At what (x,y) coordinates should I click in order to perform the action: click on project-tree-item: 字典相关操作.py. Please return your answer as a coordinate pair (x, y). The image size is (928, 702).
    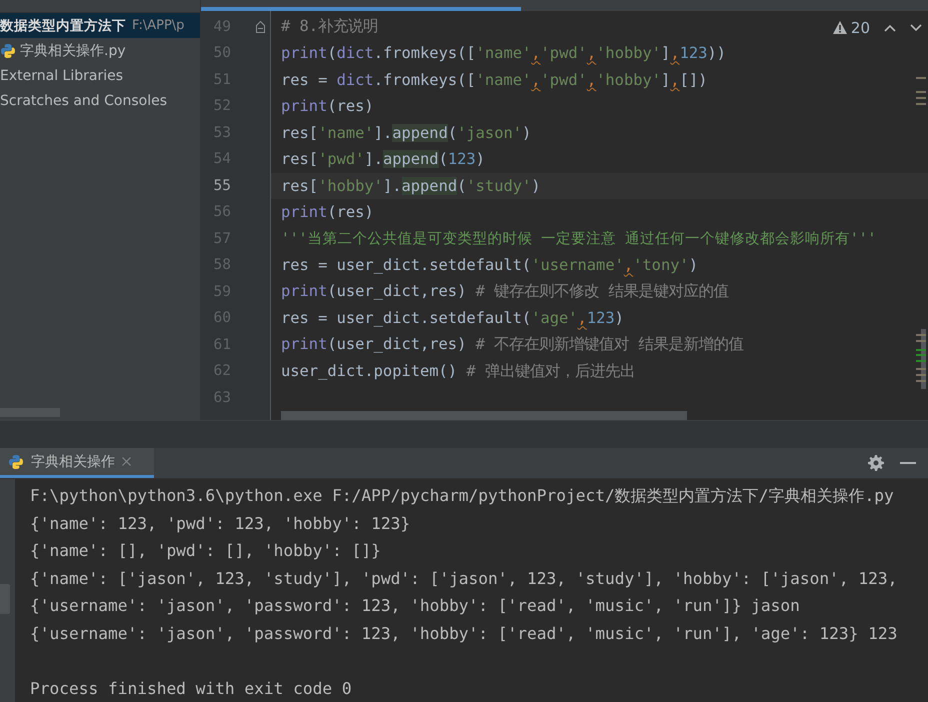
    Looking at the image, I should click on (100, 50).